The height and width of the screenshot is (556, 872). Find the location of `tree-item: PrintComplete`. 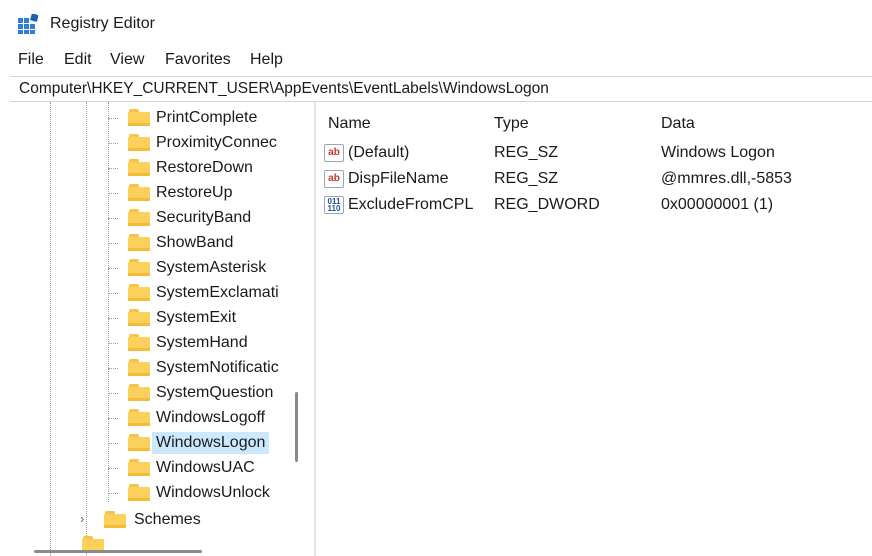

tree-item: PrintComplete is located at coordinates (203, 118).